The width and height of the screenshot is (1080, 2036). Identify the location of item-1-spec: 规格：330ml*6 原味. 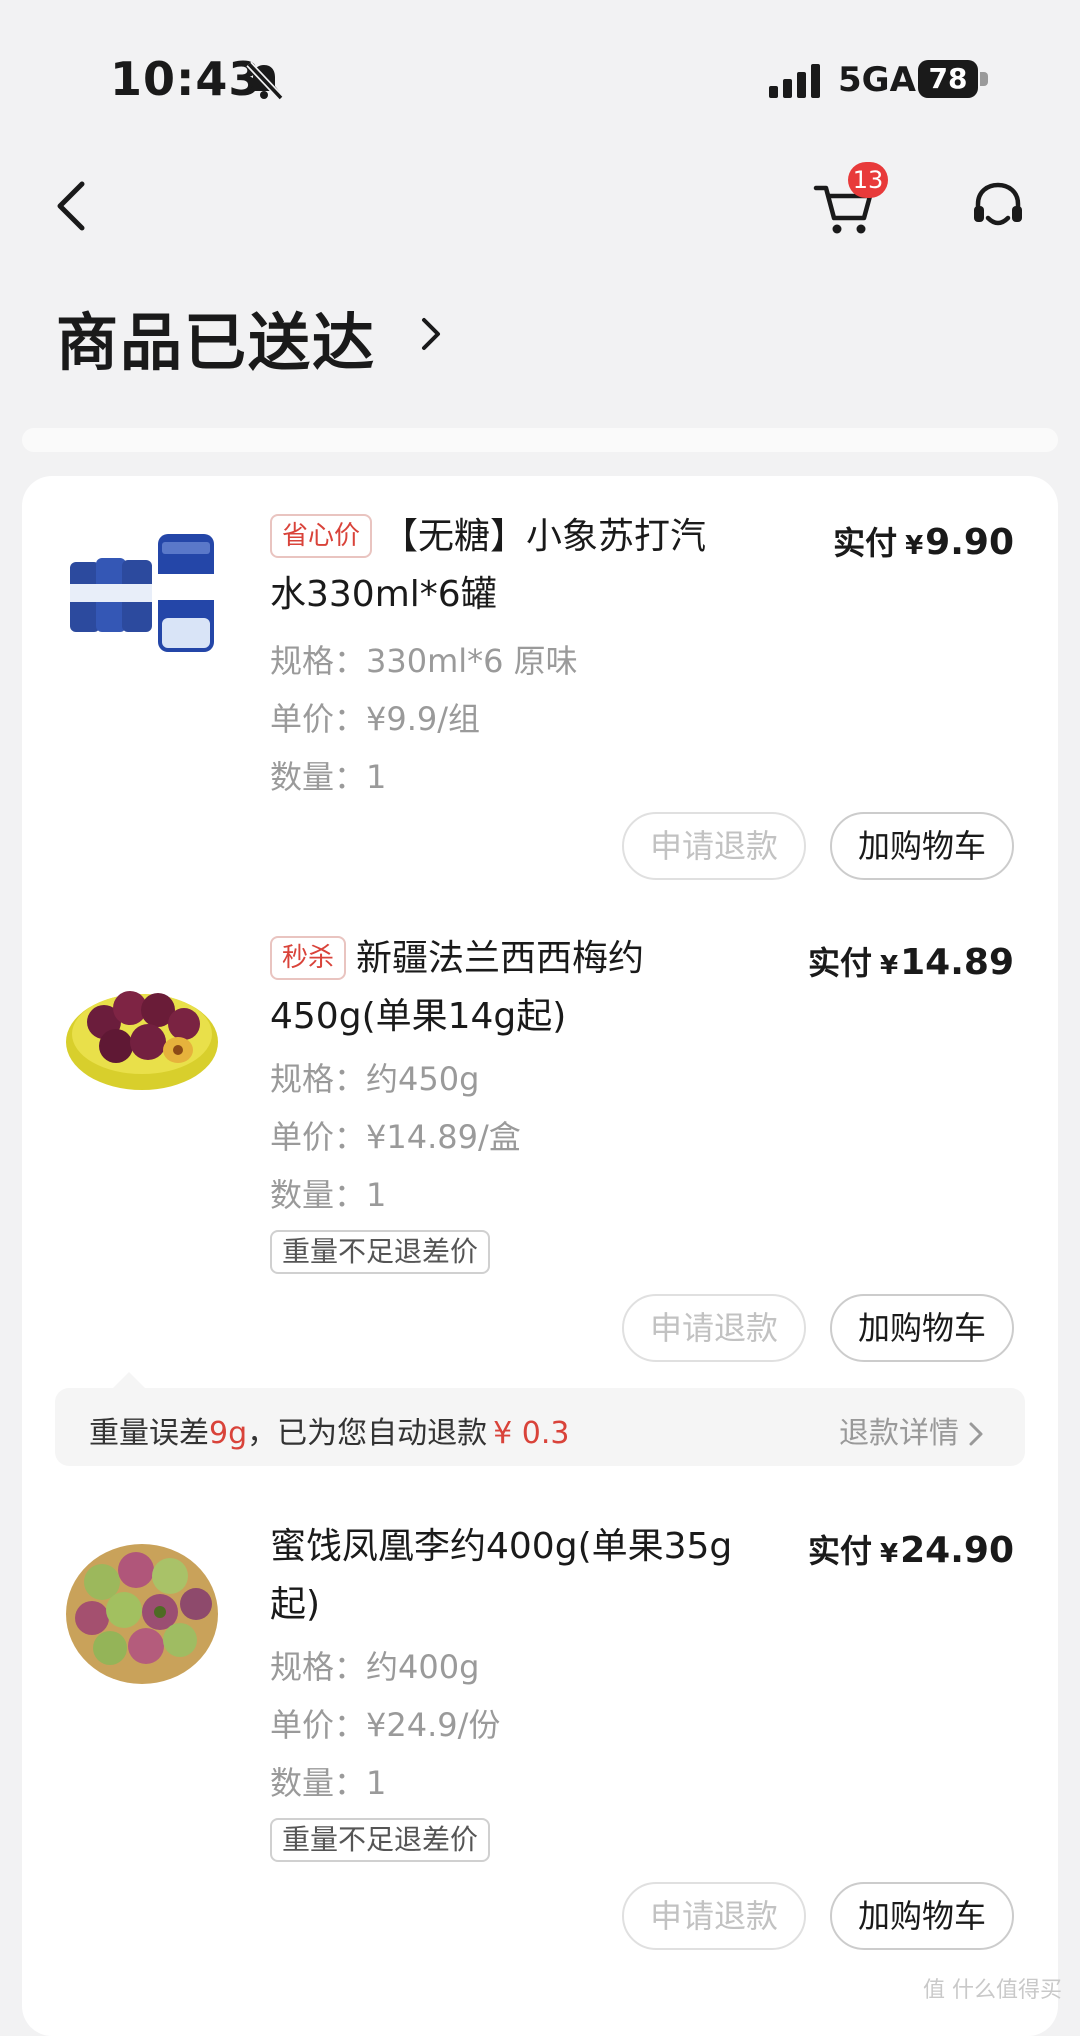
(424, 661).